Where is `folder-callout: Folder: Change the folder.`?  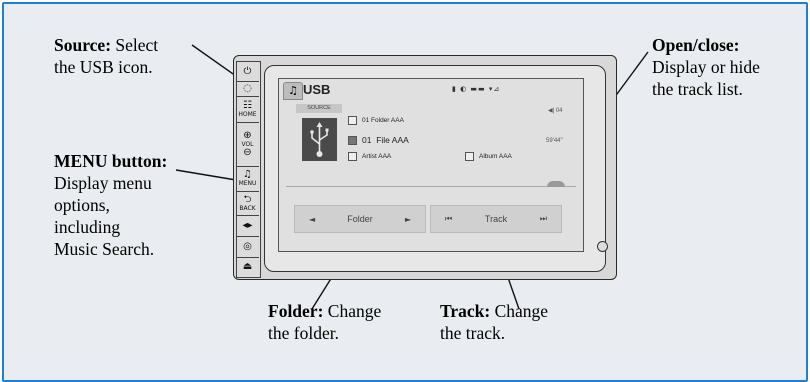 folder-callout: Folder: Change the folder. is located at coordinates (325, 322).